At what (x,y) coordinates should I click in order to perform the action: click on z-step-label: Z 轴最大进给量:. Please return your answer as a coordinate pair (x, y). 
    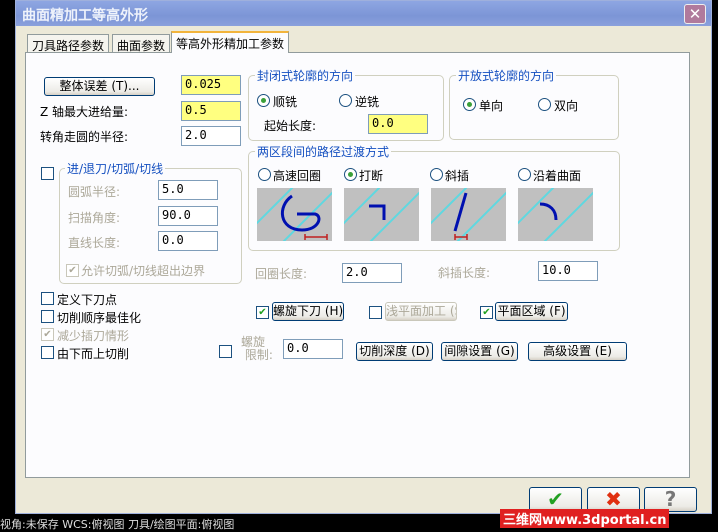
    Looking at the image, I should click on (84, 112).